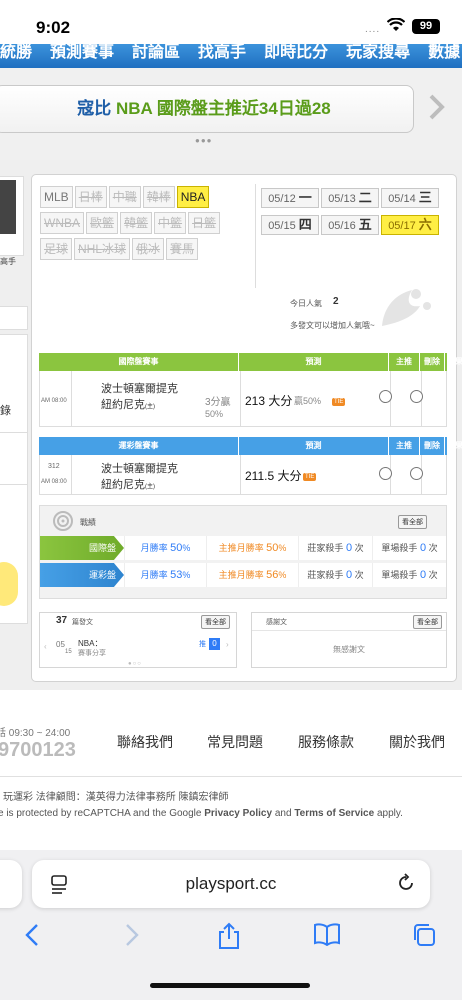  I want to click on post-day: 15, so click(68, 652).